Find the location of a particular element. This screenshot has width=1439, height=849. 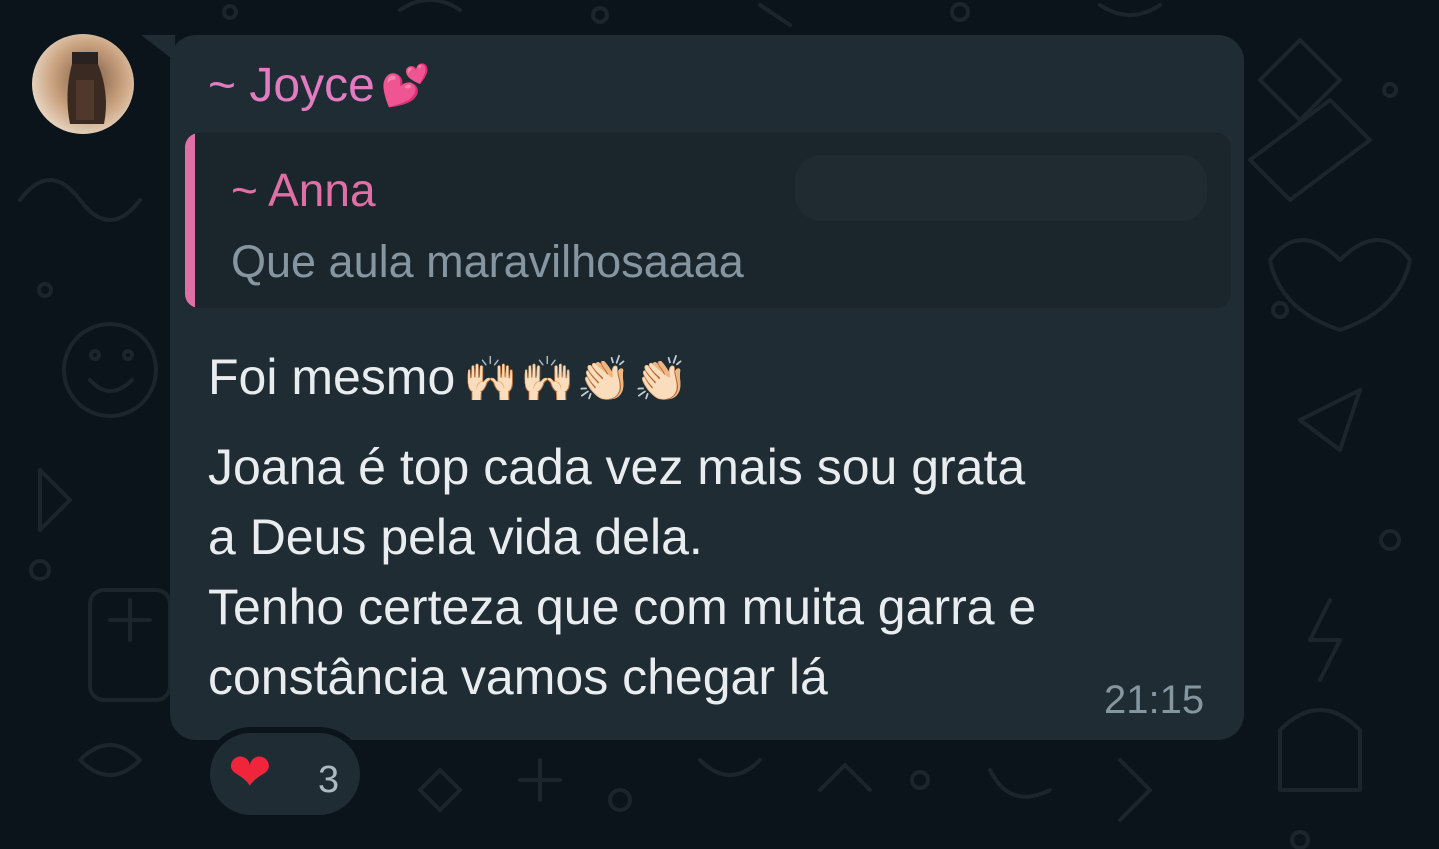

sender-avatar is located at coordinates (83, 84).